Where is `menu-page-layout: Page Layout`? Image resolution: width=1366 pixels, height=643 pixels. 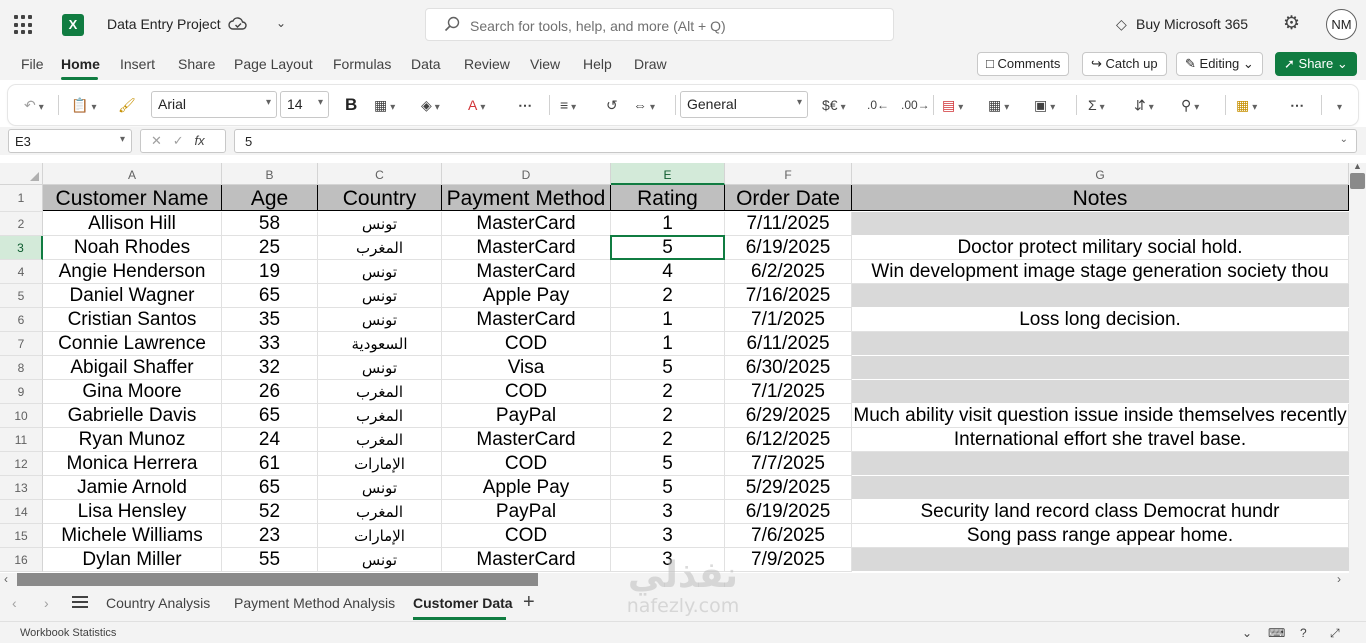
menu-page-layout: Page Layout is located at coordinates (273, 64).